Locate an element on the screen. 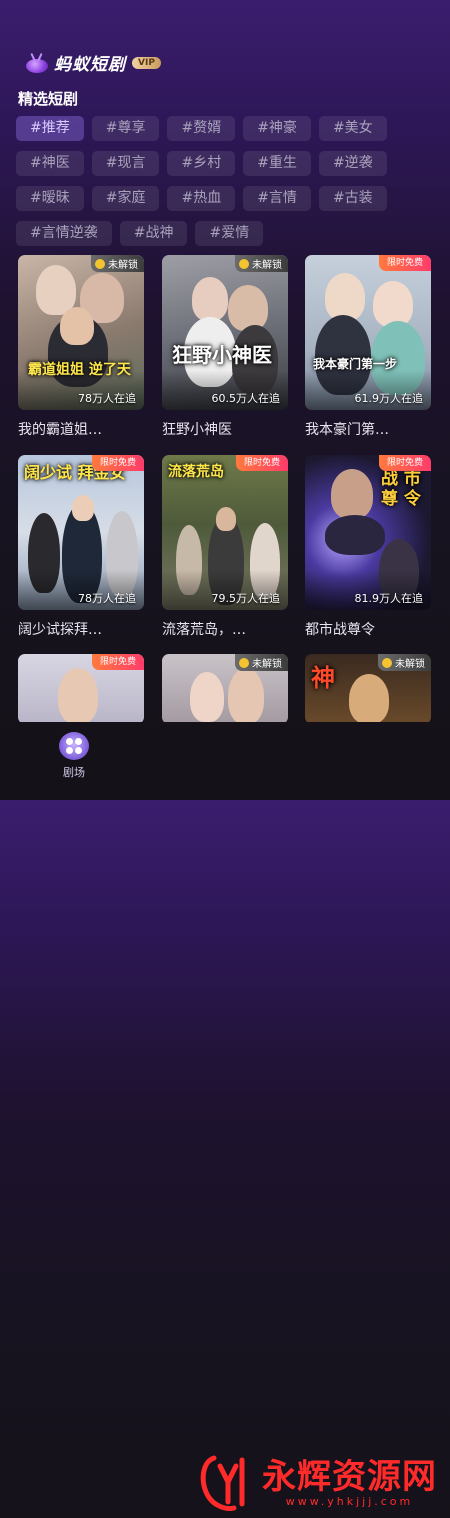 The image size is (450, 1518). vip-badge: VIP is located at coordinates (146, 62).